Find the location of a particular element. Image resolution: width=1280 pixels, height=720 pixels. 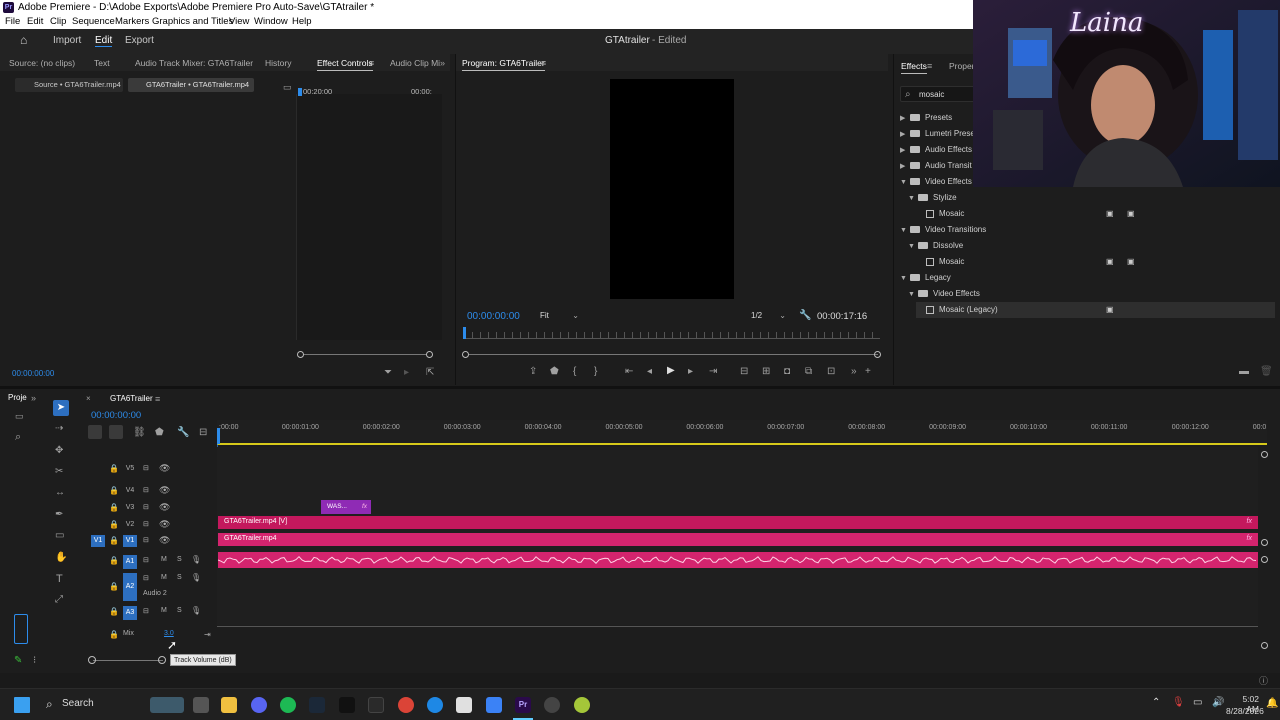

search-icon: ⌕ is located at coordinates (18, 437).